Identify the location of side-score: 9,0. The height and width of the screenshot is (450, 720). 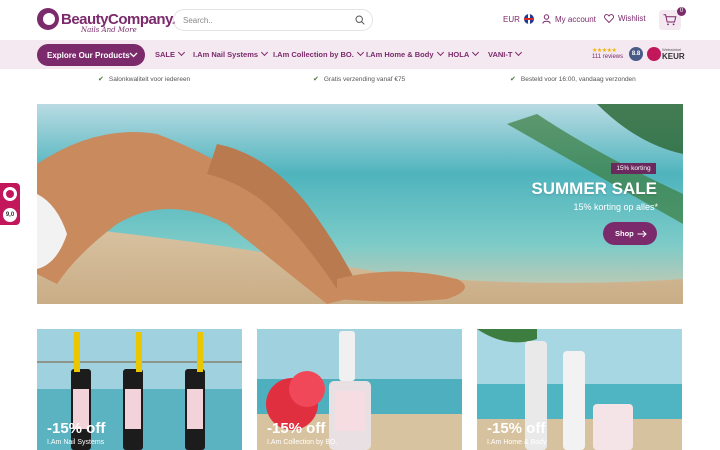
(10, 215).